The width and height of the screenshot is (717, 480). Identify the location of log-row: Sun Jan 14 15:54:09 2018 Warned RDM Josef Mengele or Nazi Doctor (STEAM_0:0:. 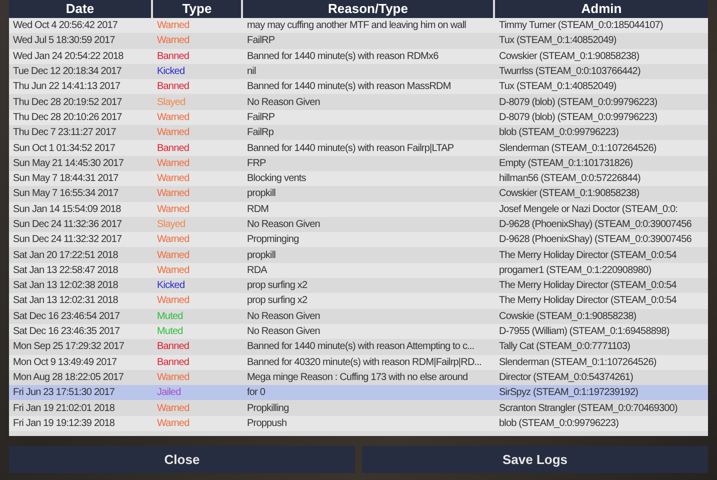
(358, 209).